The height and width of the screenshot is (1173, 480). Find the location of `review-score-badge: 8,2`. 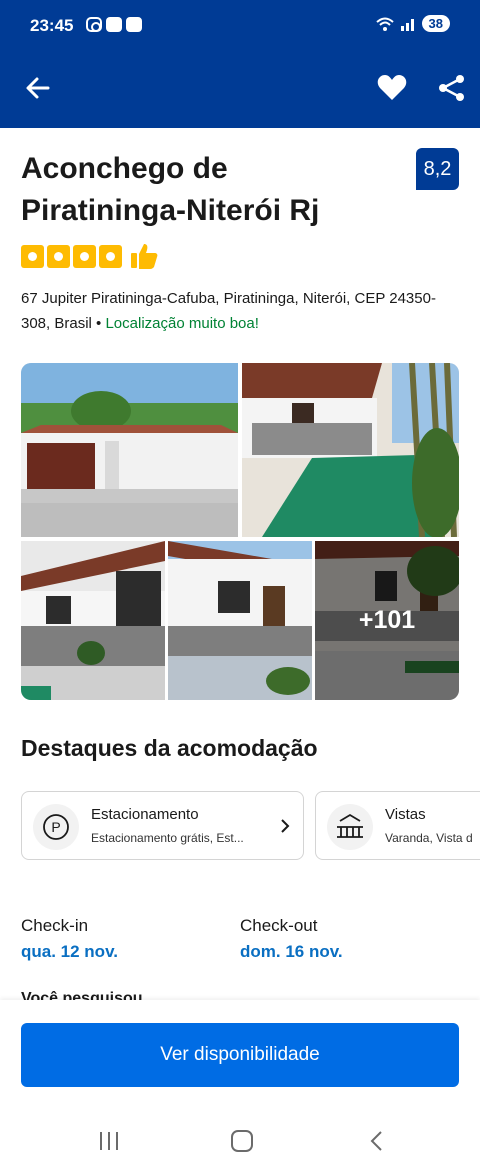

review-score-badge: 8,2 is located at coordinates (437, 169).